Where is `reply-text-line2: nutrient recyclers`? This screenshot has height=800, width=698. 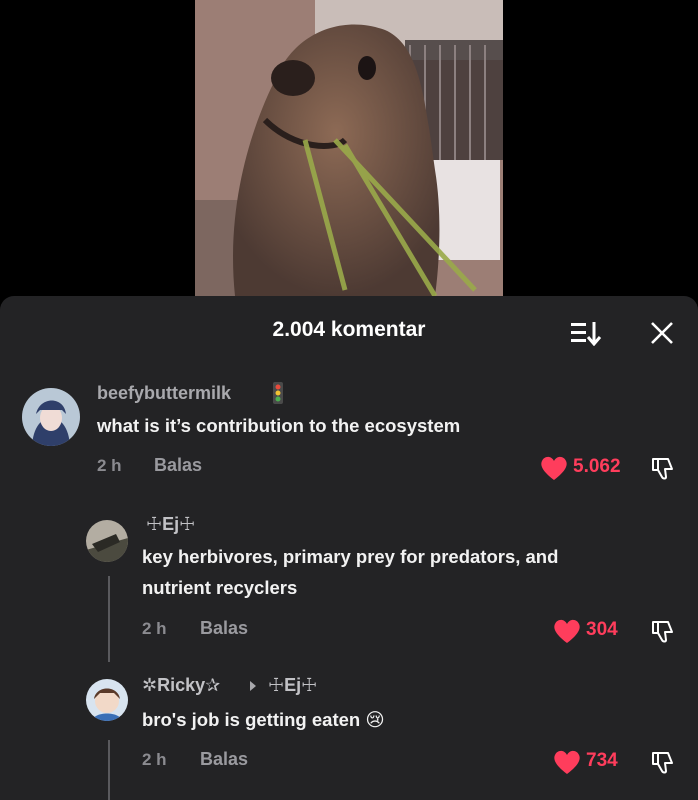
reply-text-line2: nutrient recyclers is located at coordinates (220, 587).